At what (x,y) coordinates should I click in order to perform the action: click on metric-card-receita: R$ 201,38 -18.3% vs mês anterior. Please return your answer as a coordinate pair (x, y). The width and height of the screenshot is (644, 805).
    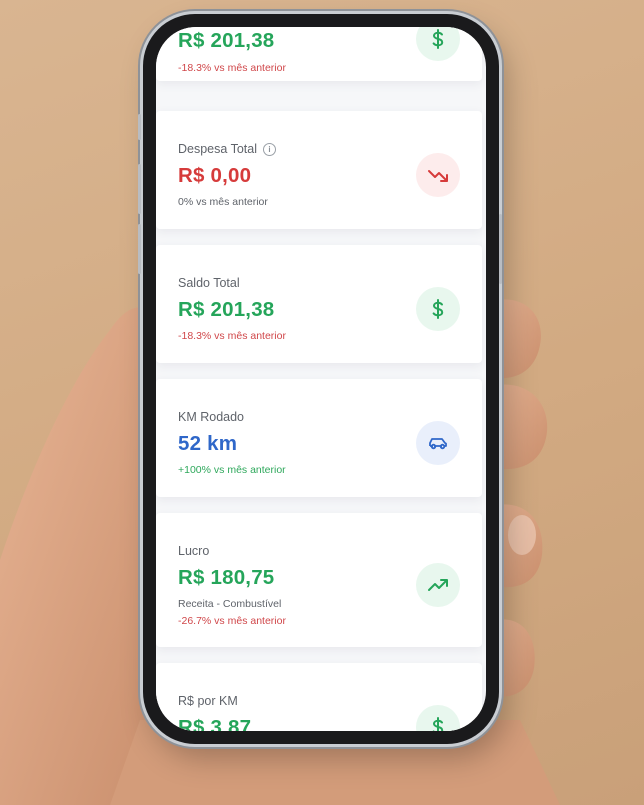
    Looking at the image, I should click on (319, 54).